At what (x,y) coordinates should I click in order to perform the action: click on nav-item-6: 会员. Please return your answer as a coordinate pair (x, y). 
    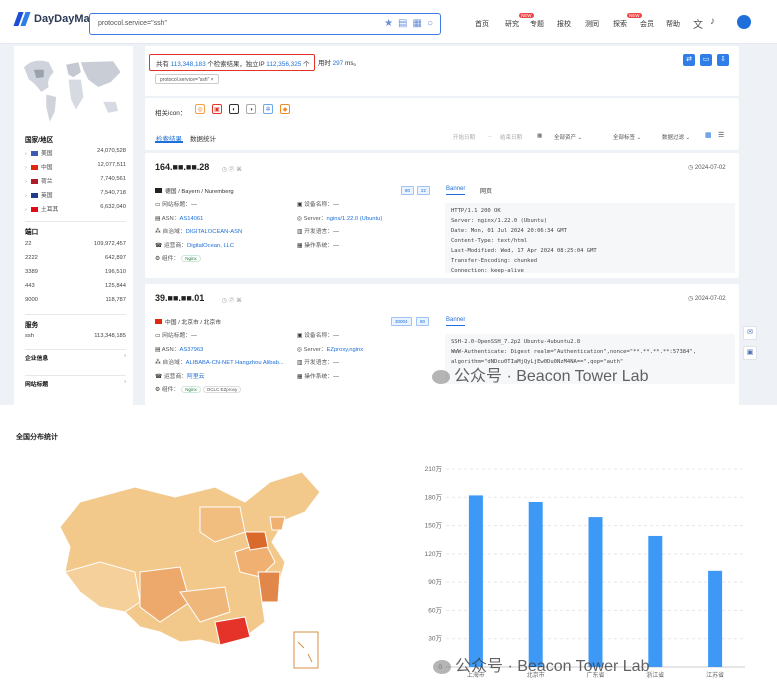
    Looking at the image, I should click on (647, 24).